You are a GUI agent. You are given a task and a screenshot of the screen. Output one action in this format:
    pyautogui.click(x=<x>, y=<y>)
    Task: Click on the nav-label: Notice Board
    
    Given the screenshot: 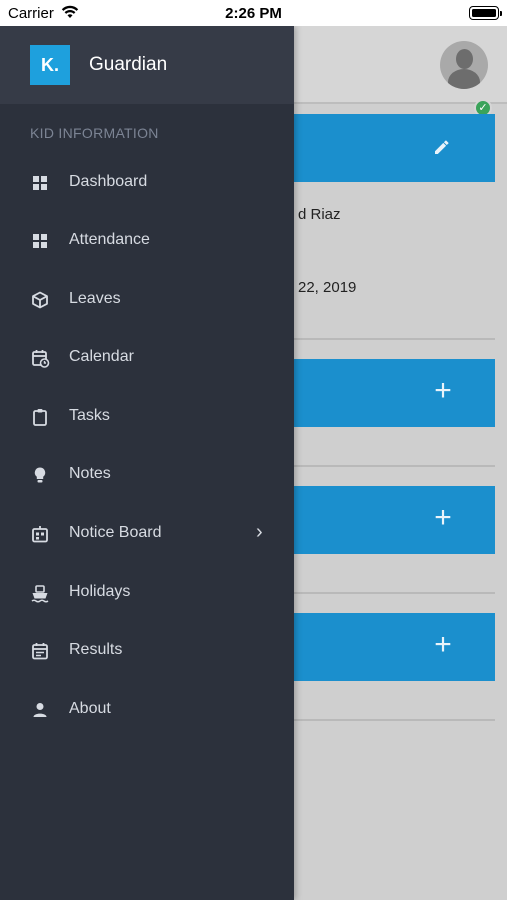 What is the action you would take?
    pyautogui.click(x=115, y=532)
    